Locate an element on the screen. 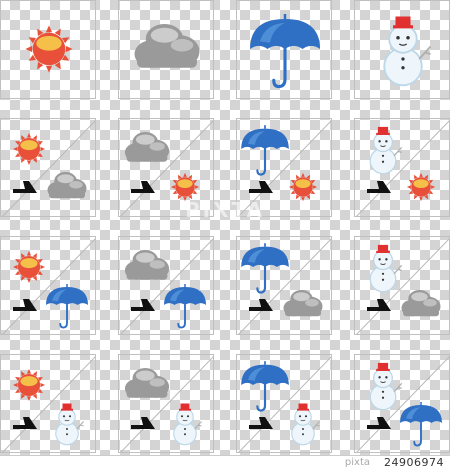 Image resolution: width=450 pixels, height=470 pixels. image-id-label: 24906974 is located at coordinates (414, 462).